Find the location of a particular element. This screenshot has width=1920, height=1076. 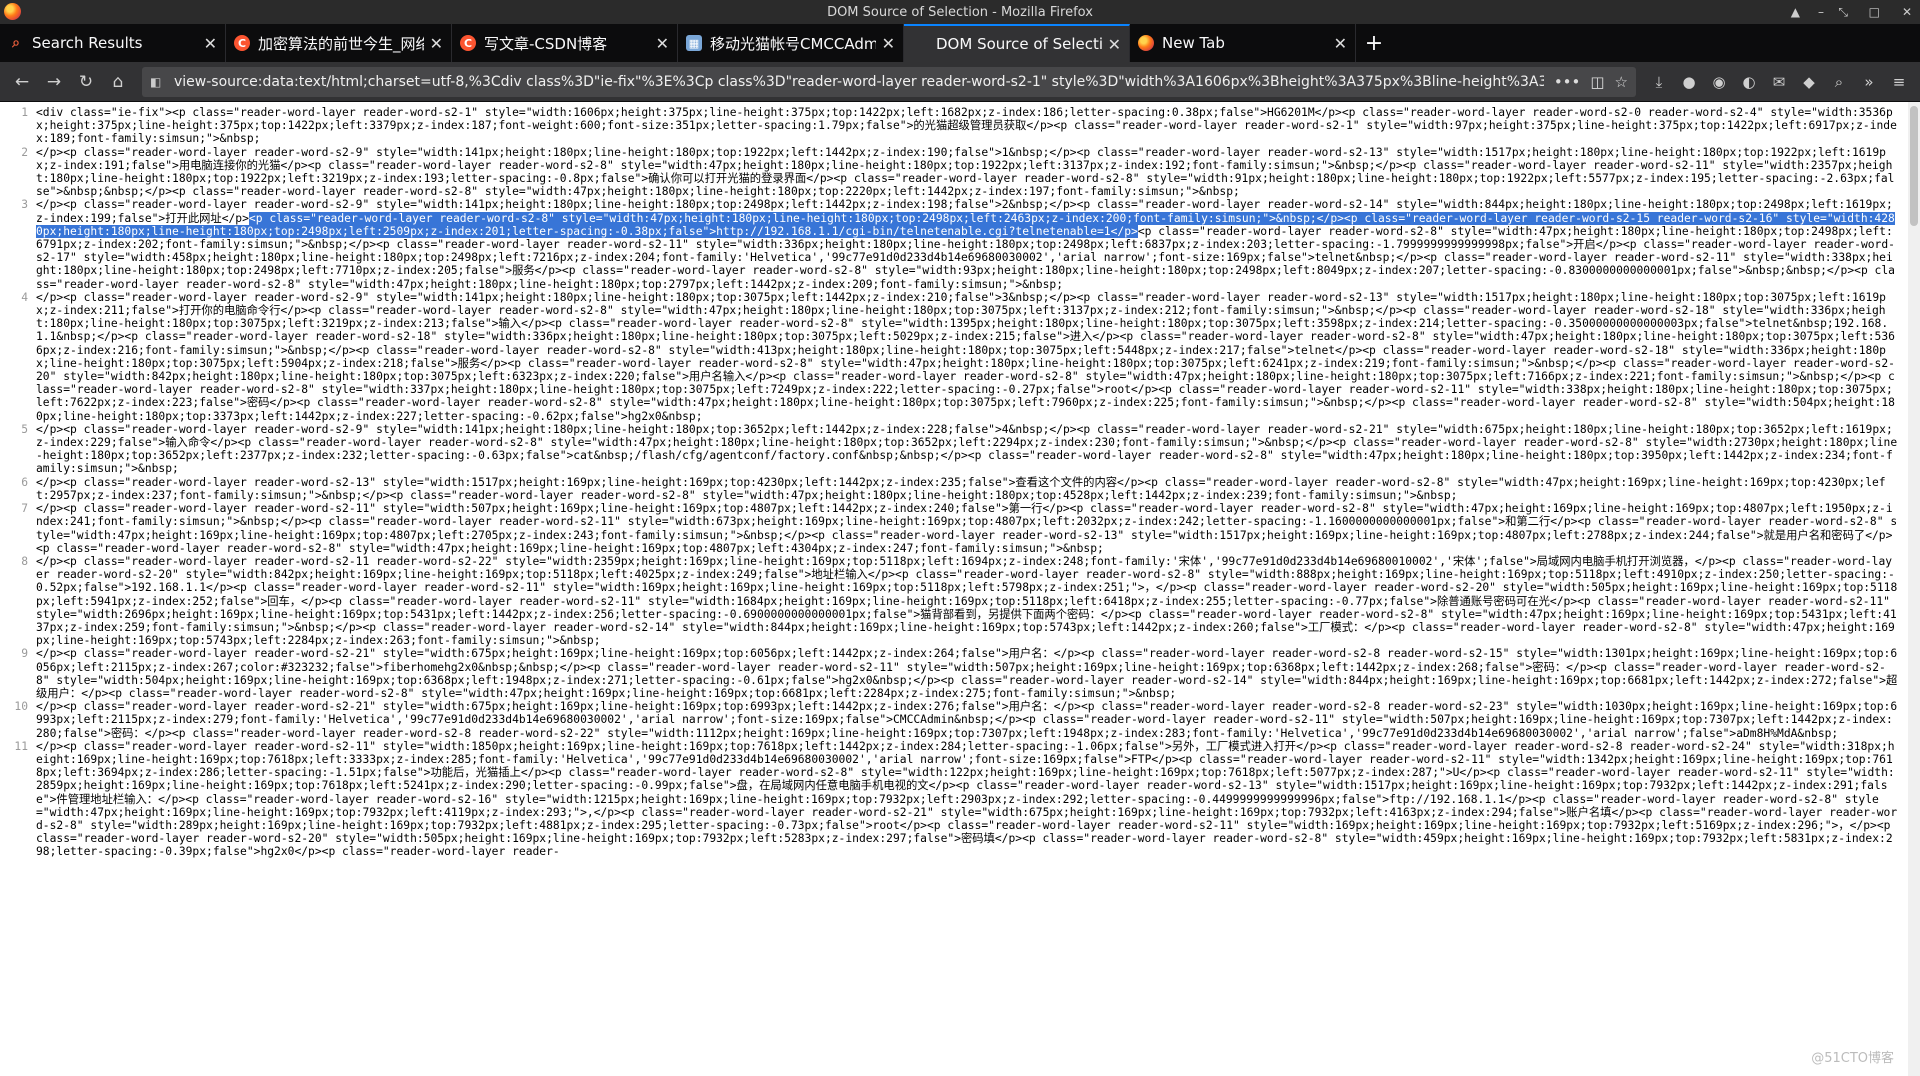

tab-title: 加密算法的前世今生_网络 is located at coordinates (341, 43).